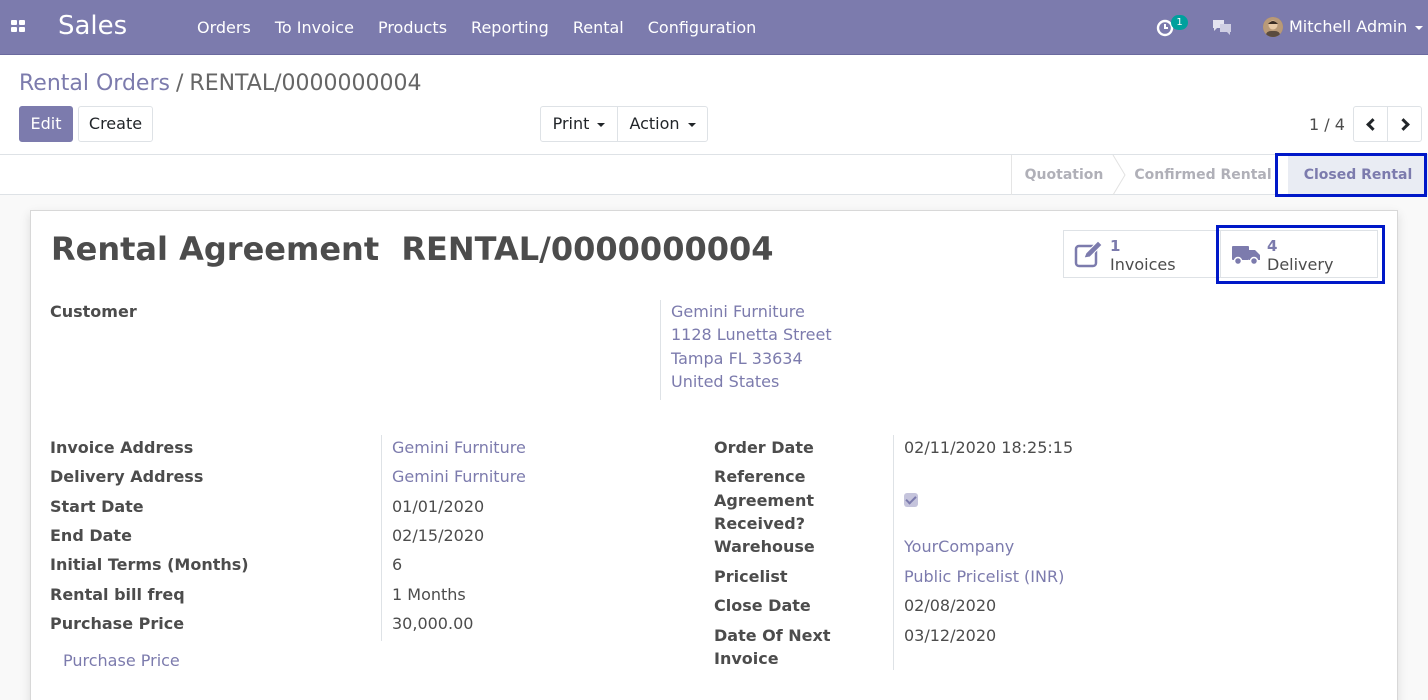  Describe the element at coordinates (93, 26) in the screenshot. I see `app-name: Sales` at that location.